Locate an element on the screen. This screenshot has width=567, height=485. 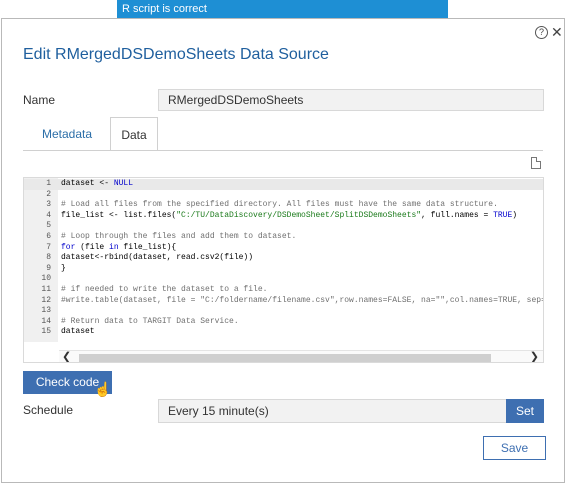
line-number: 8 is located at coordinates (48, 258).